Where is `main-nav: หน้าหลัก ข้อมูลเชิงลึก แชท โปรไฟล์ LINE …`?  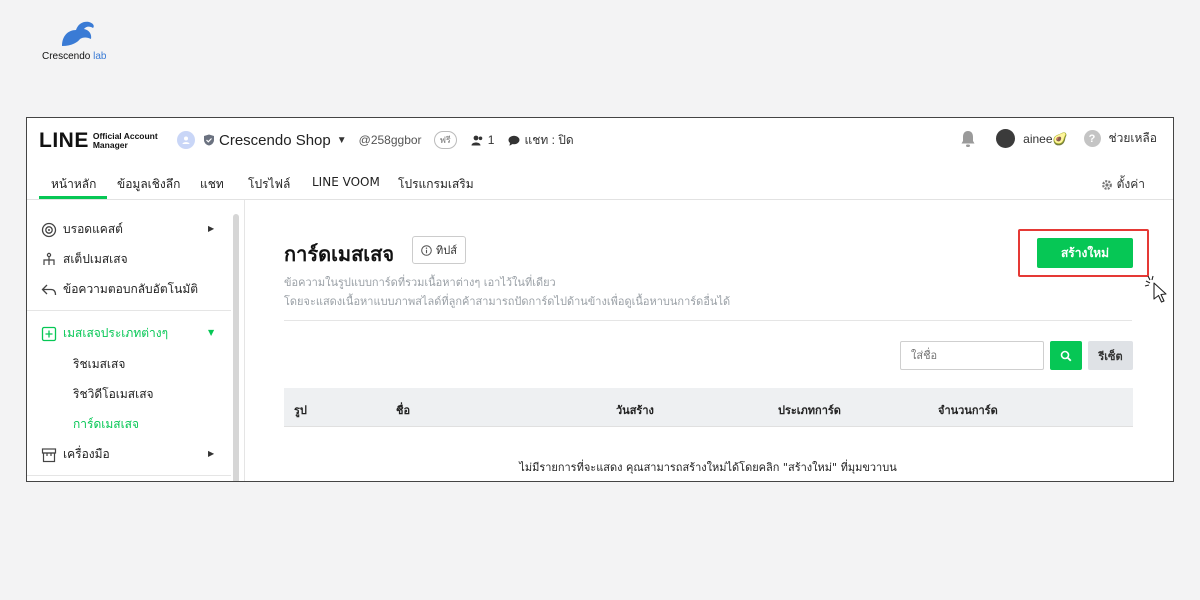
main-nav: หน้าหลัก ข้อมูลเชิงลึก แชท โปรไฟล์ LINE … is located at coordinates (600, 181).